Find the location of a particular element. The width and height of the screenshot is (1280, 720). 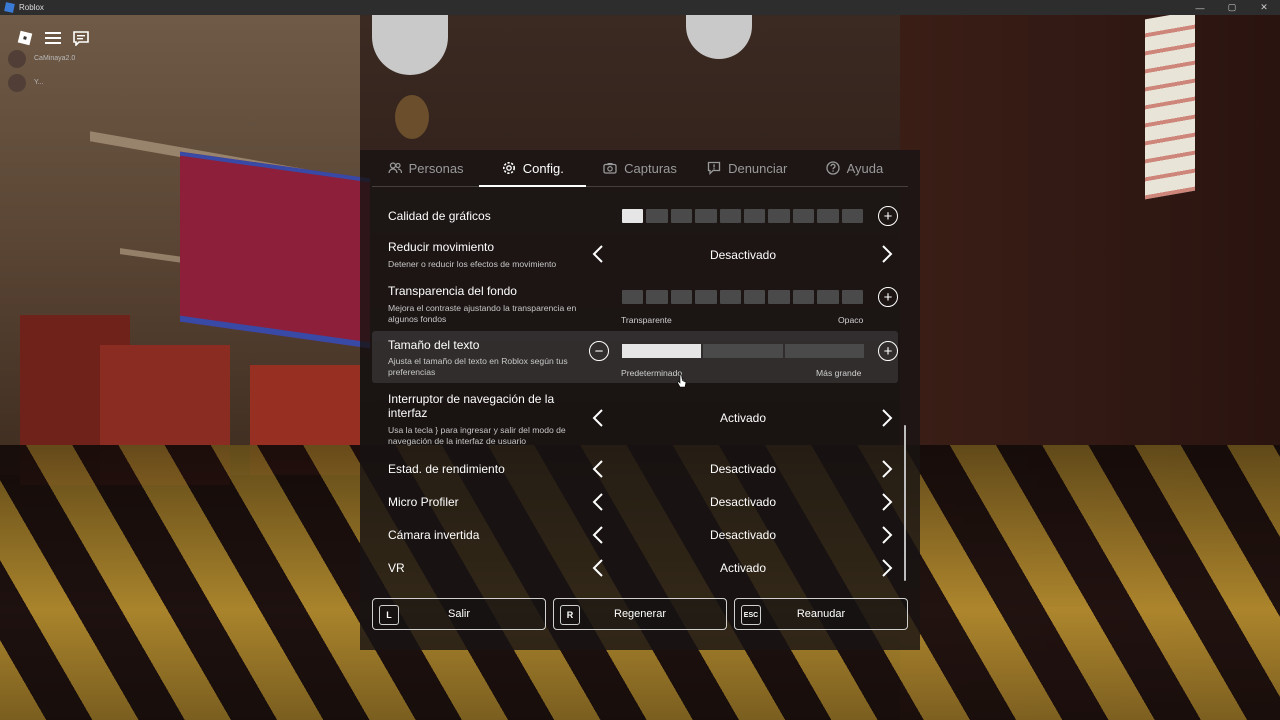

tab-capturas: Capturas is located at coordinates (639, 168).